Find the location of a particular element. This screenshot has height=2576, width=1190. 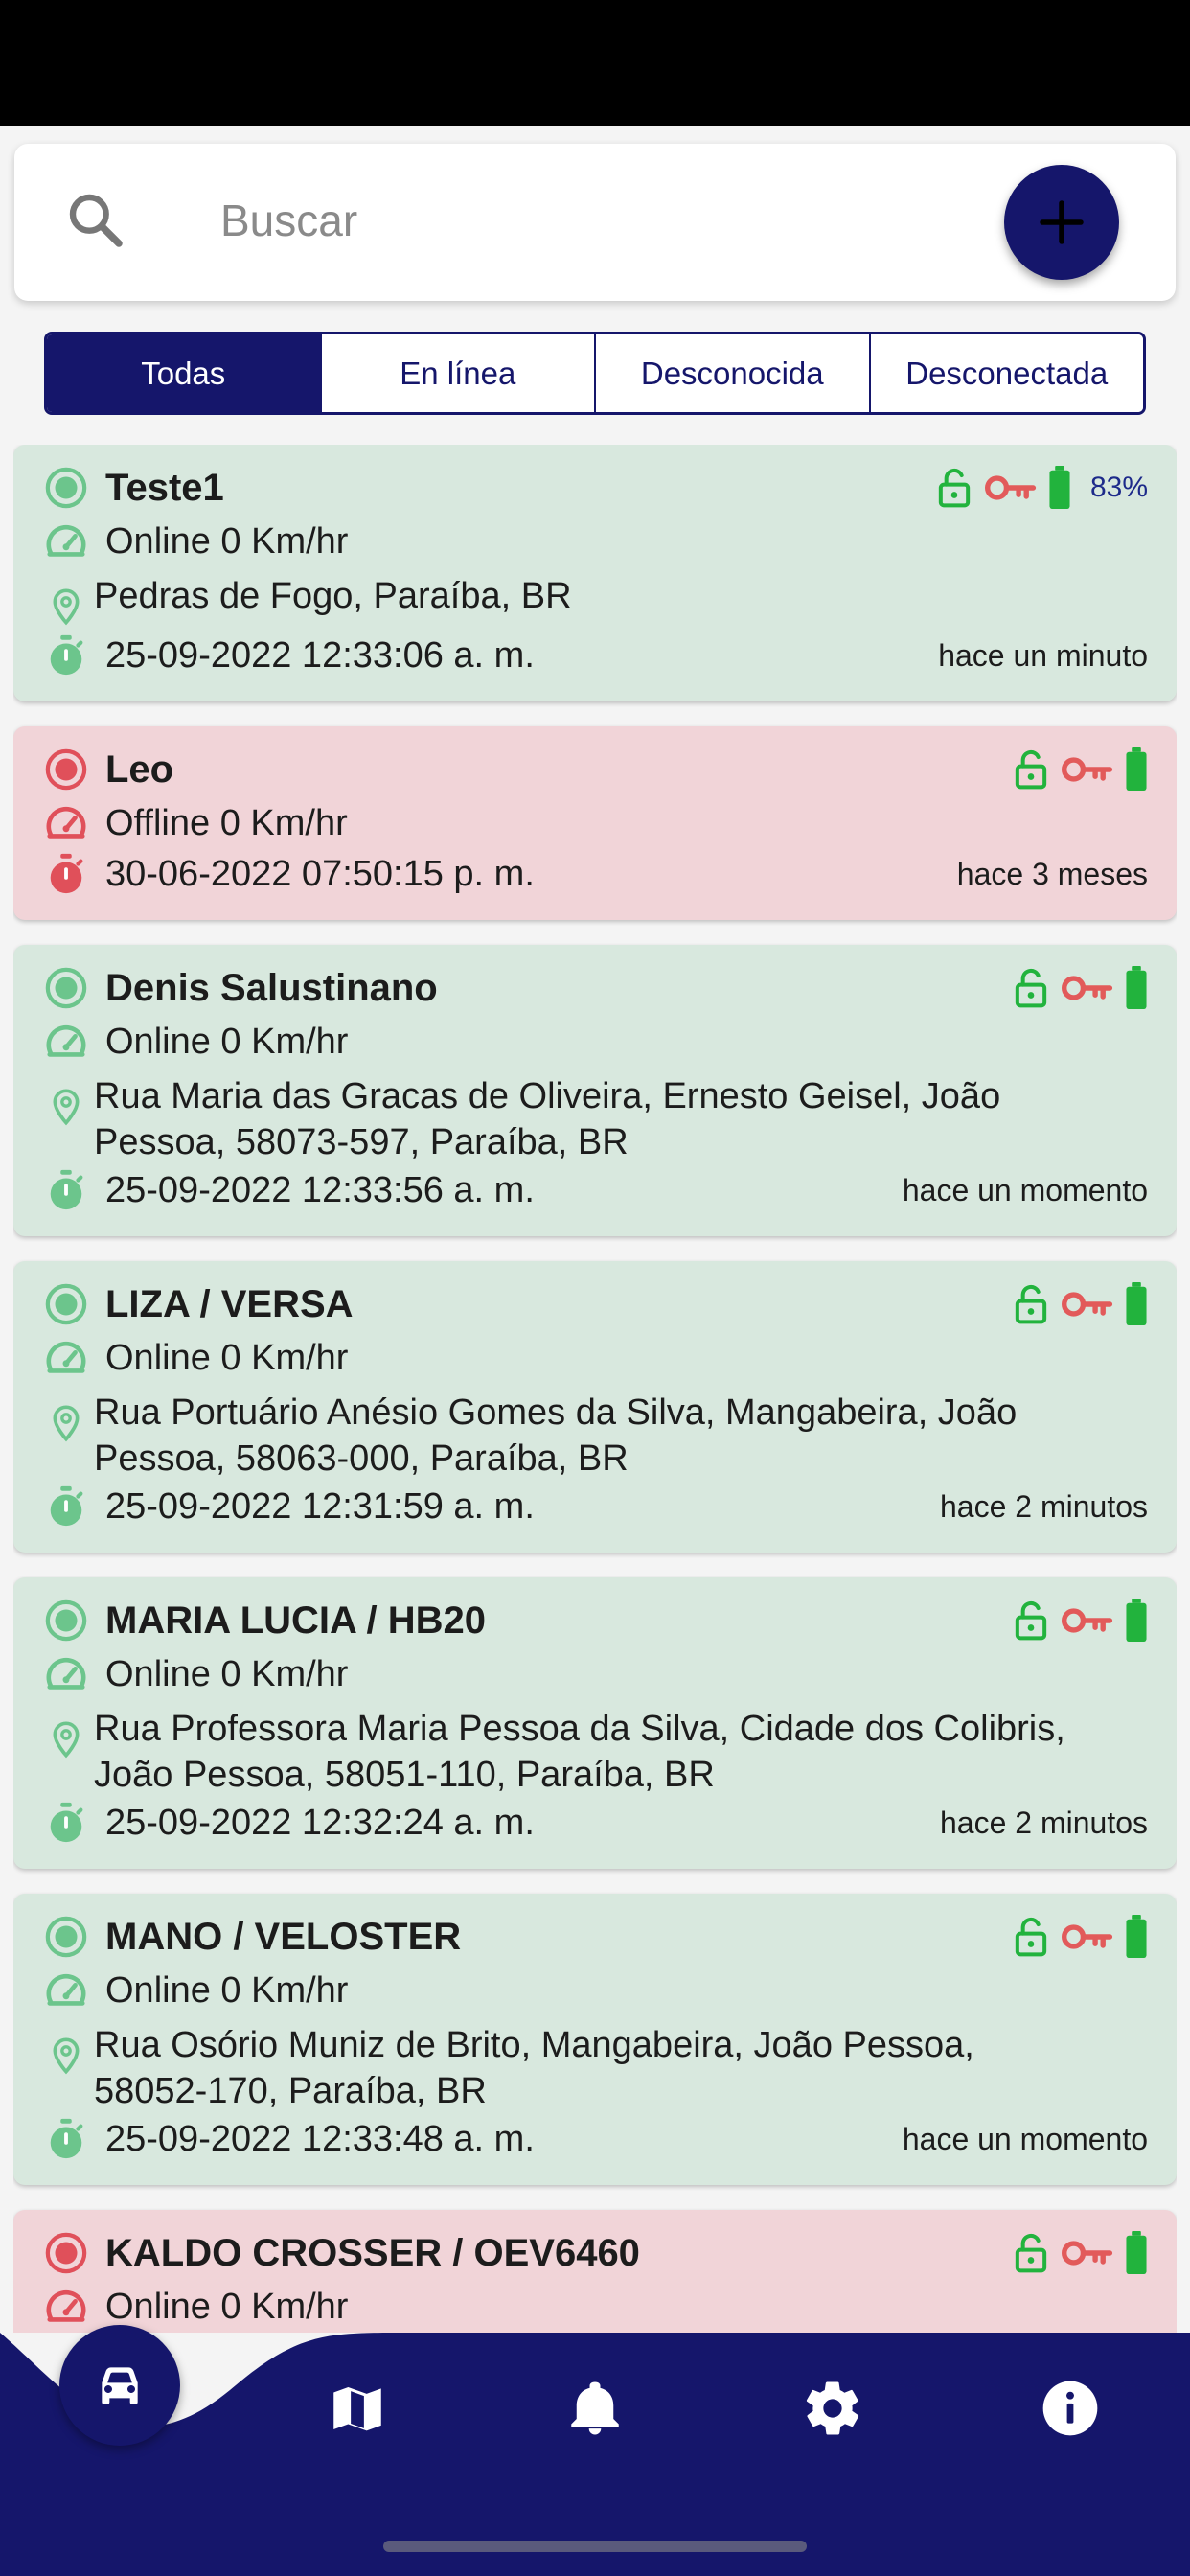

device-name: Teste1 is located at coordinates (164, 487).